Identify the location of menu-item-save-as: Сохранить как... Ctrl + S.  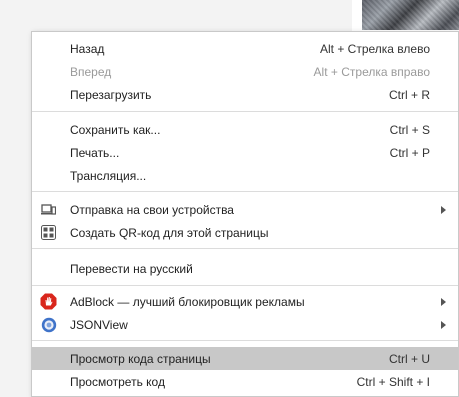
(245, 129).